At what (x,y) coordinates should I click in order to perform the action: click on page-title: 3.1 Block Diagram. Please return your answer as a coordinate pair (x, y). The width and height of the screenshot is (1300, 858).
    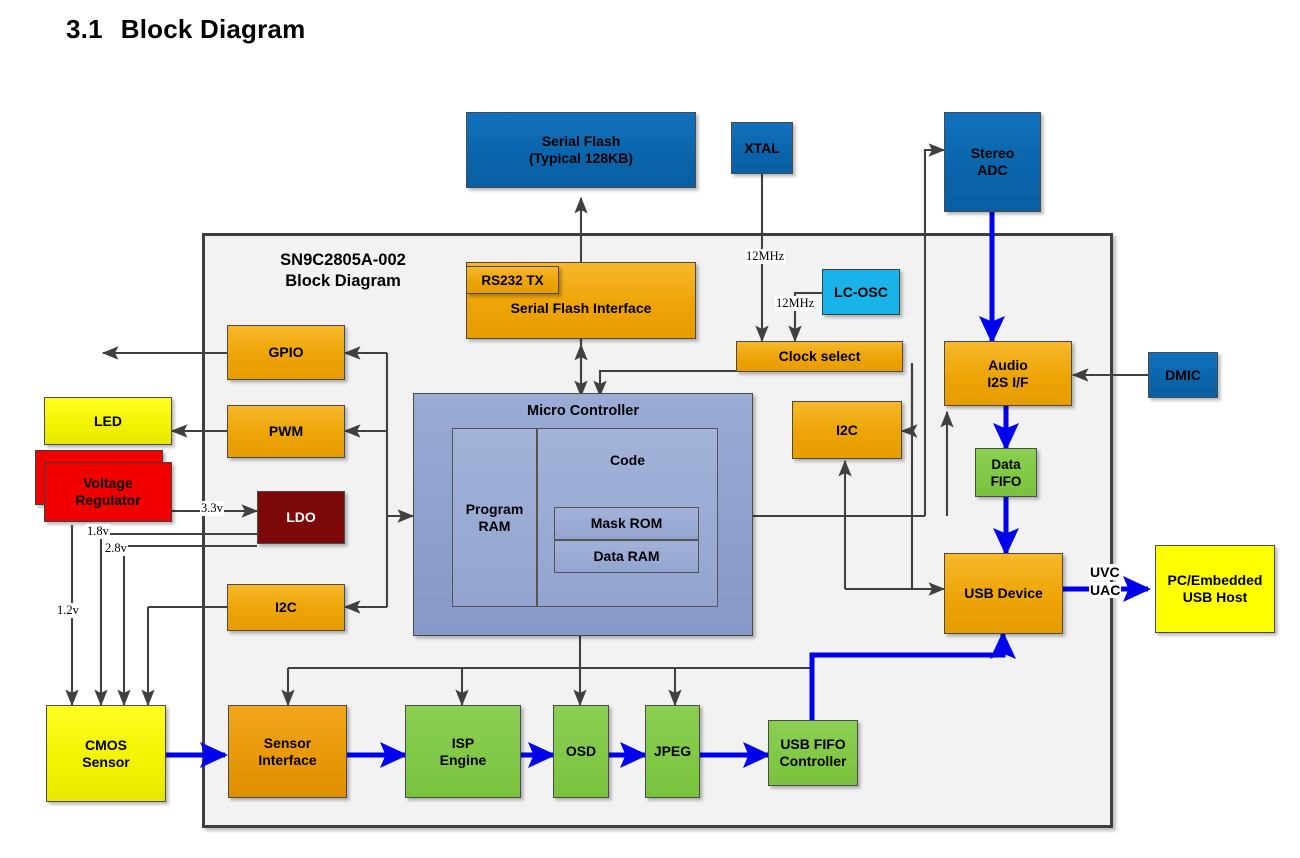
    Looking at the image, I should click on (185, 29).